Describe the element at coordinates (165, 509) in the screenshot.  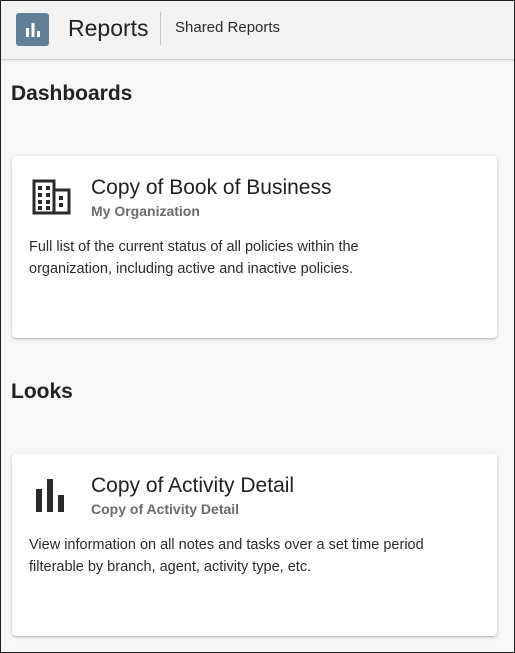
I see `card-subtitle: Copy of Activity Detail` at that location.